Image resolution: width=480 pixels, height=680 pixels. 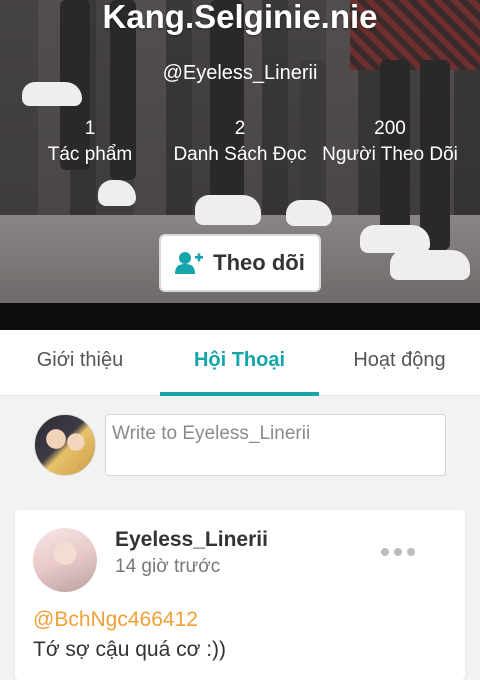 What do you see at coordinates (80, 363) in the screenshot?
I see `tab-about: Giới thiệu` at bounding box center [80, 363].